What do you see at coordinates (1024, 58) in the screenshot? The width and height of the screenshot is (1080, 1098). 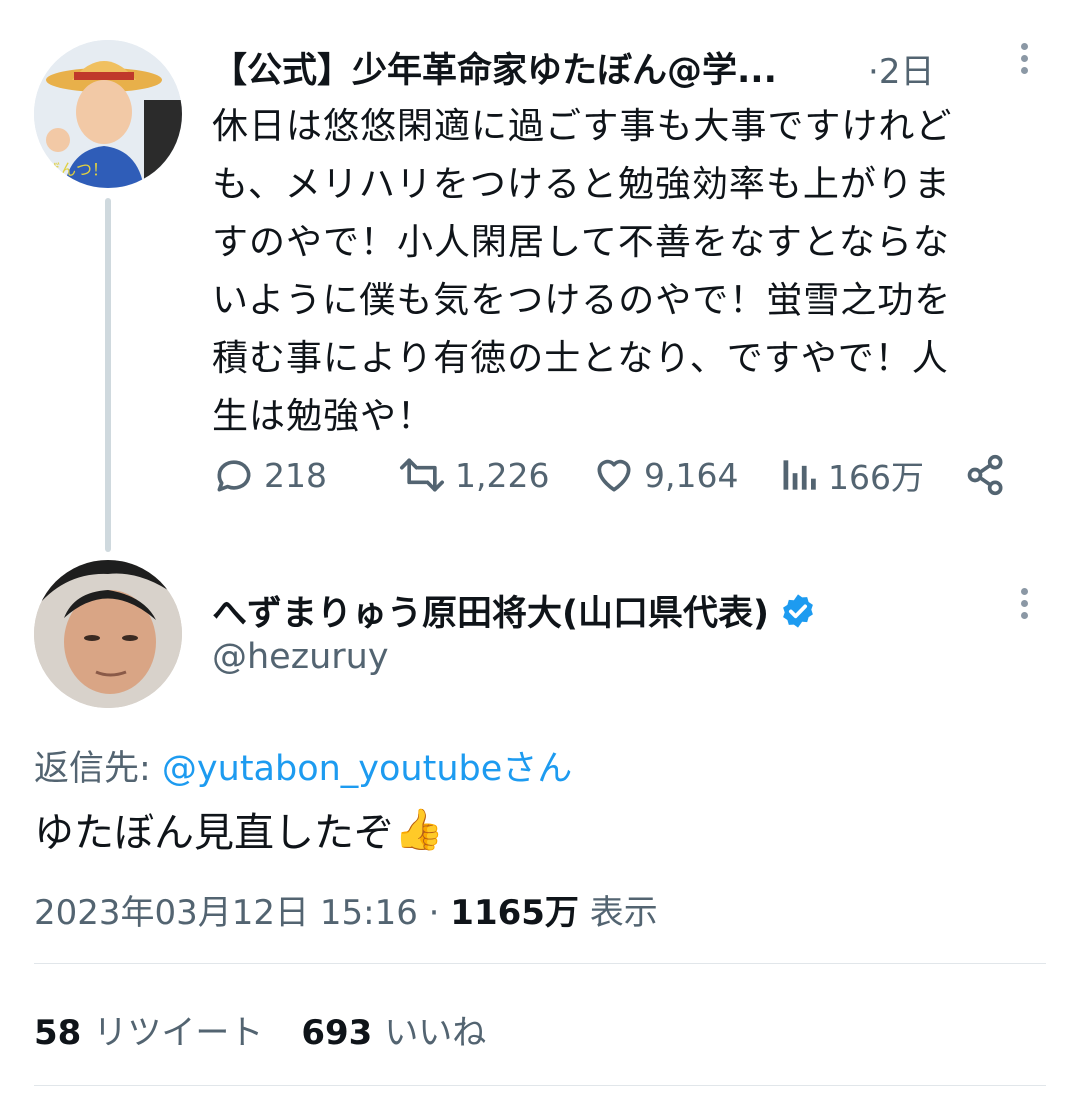 I see `parent-more-icon` at bounding box center [1024, 58].